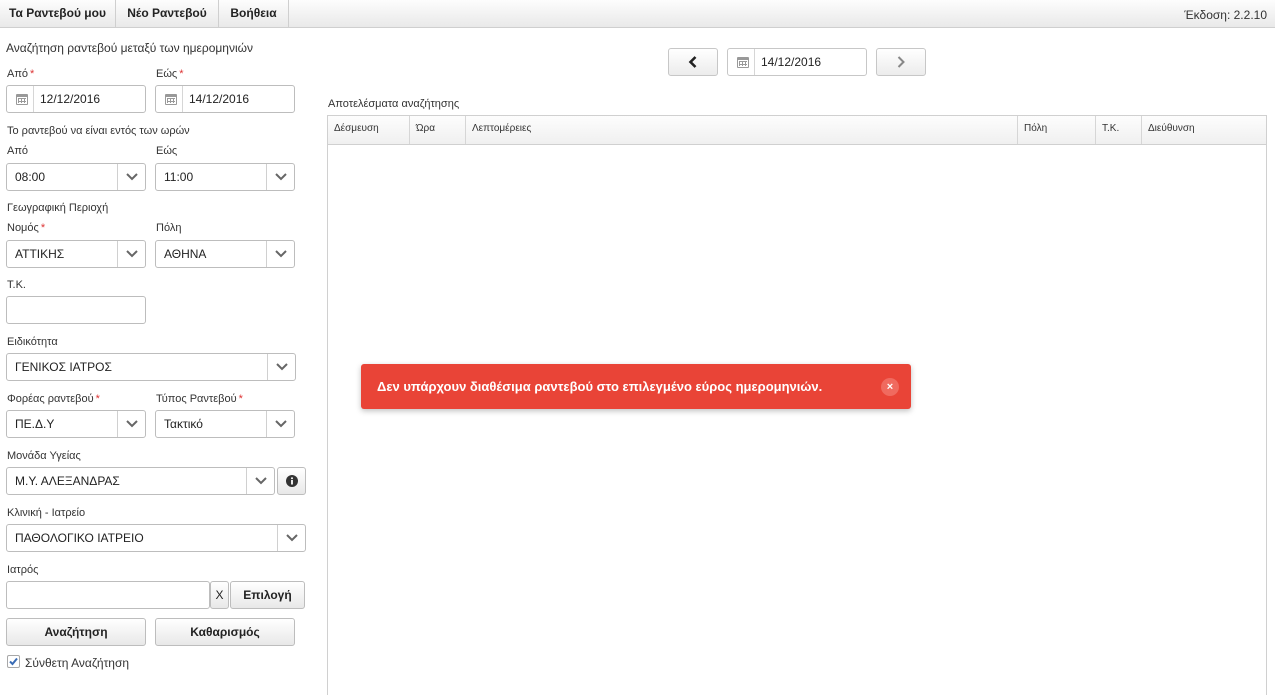 The height and width of the screenshot is (695, 1275). What do you see at coordinates (225, 632) in the screenshot?
I see `reset-button: Καθαρισμός` at bounding box center [225, 632].